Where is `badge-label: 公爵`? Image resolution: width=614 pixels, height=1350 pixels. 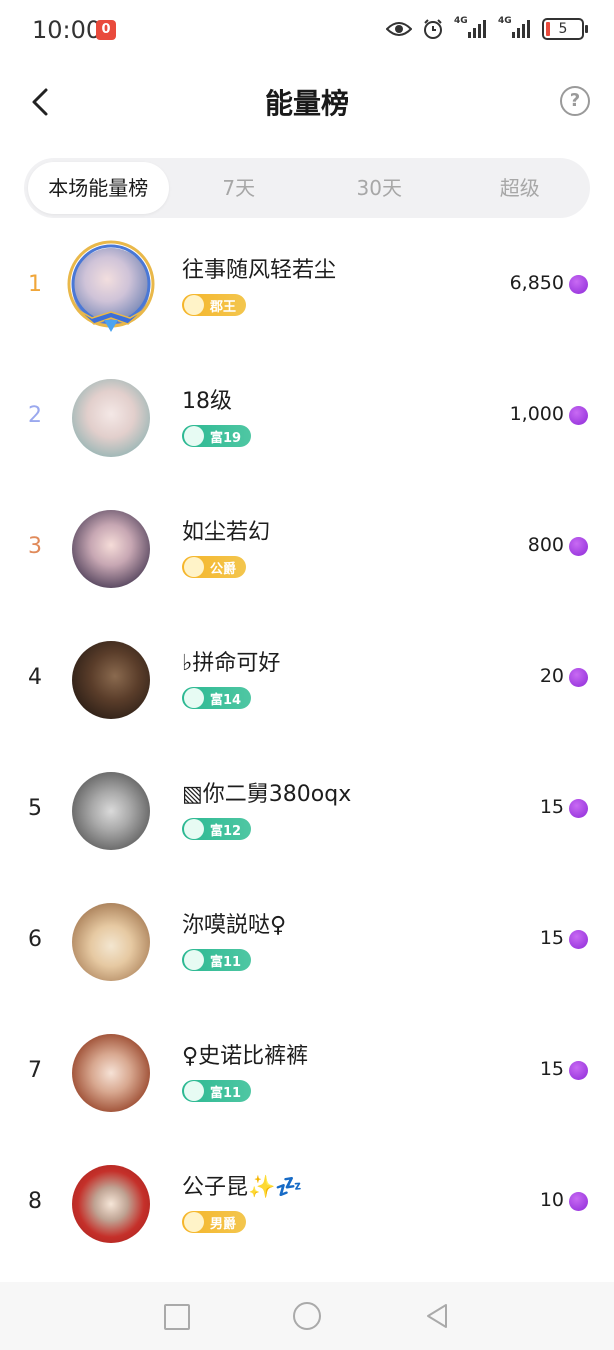
badge-label: 公爵 is located at coordinates (223, 569).